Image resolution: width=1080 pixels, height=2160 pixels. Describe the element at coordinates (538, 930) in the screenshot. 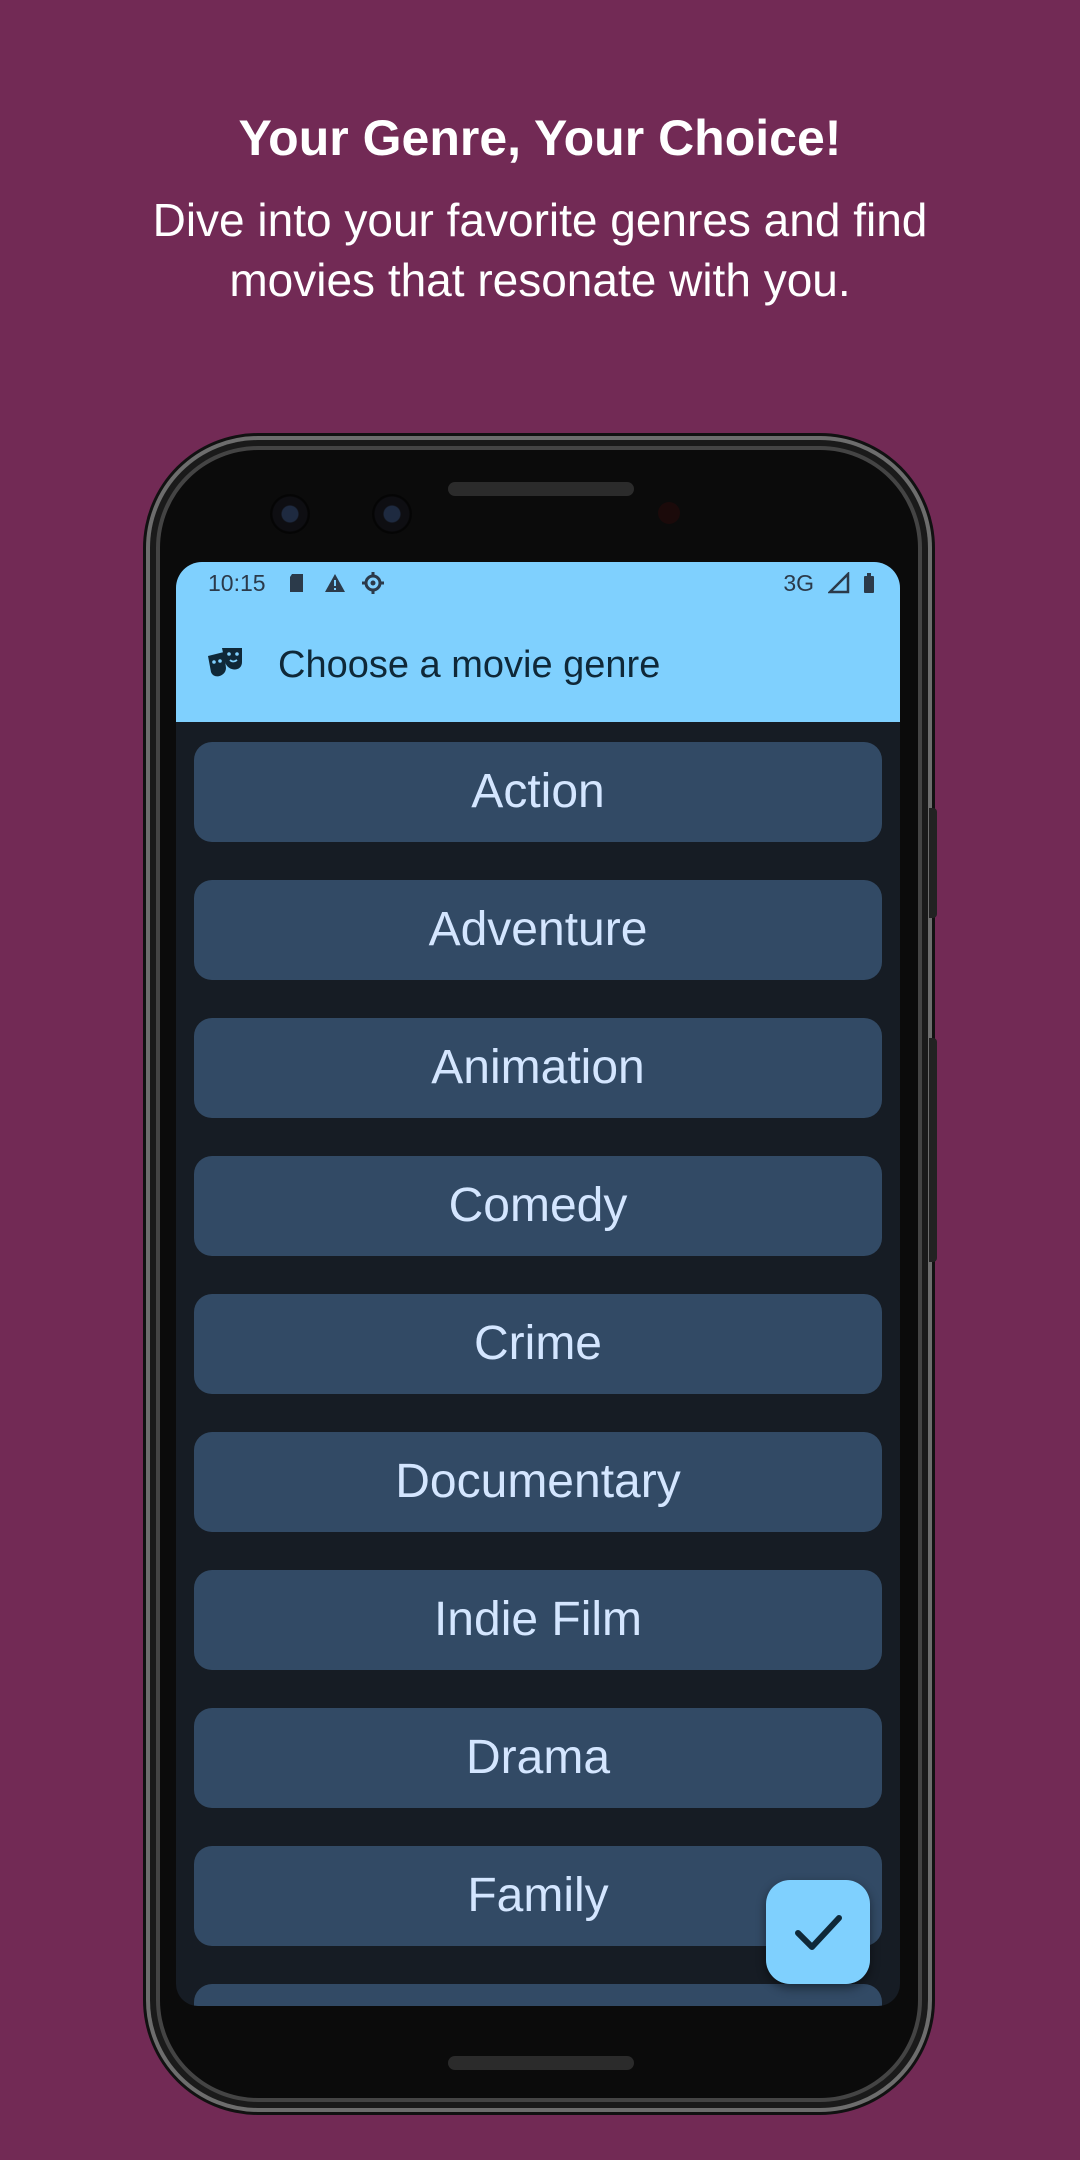

I see `genre-button-adventure: Adventure` at that location.